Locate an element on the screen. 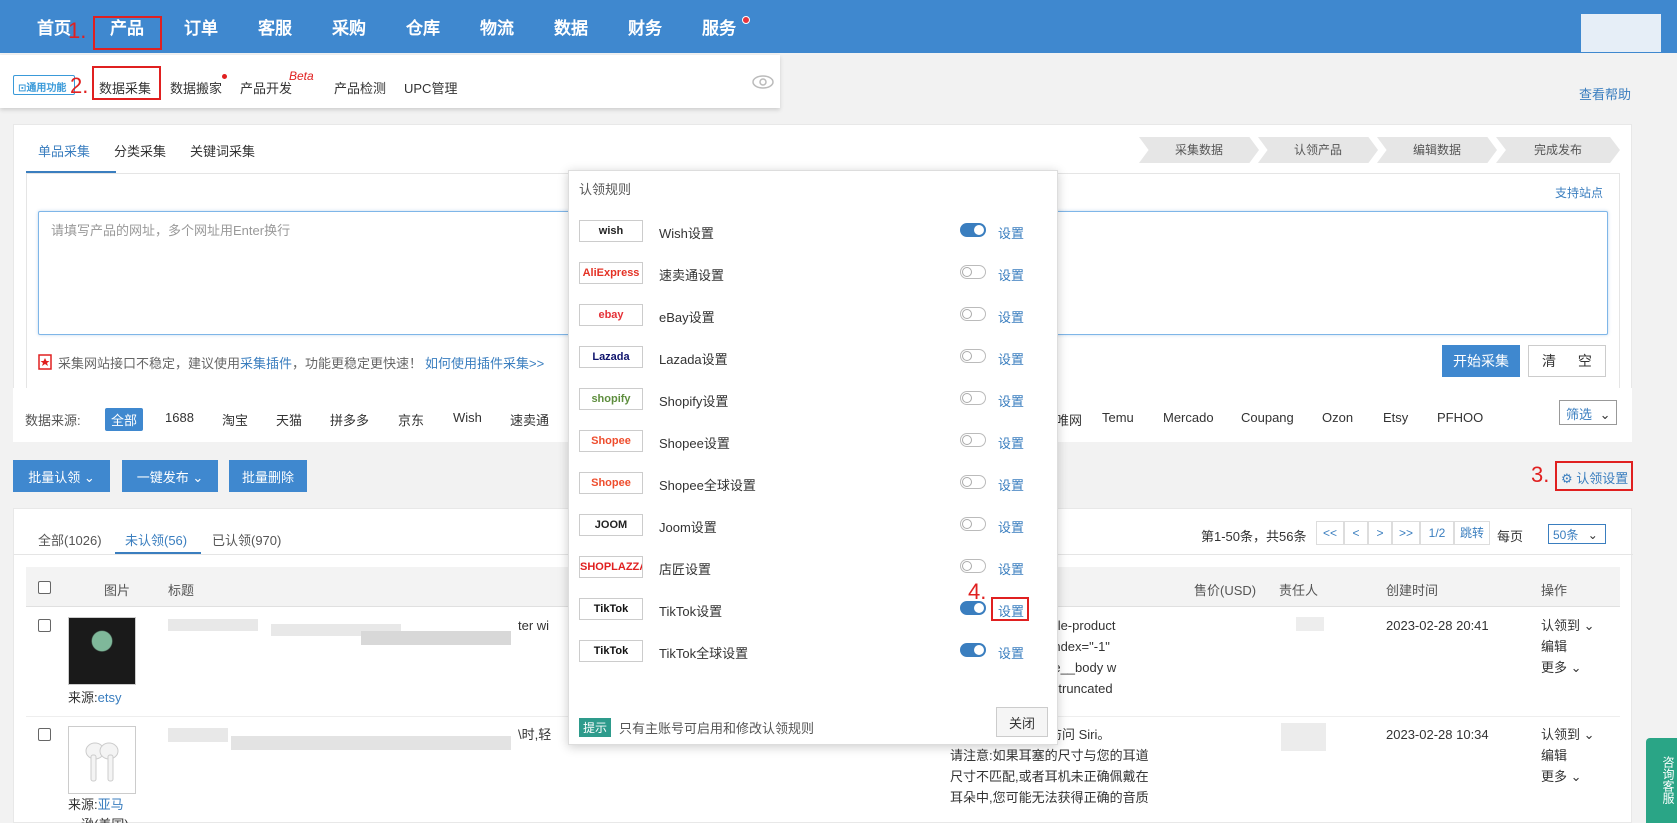 The image size is (1677, 823). per-page-select: 50条 ⌄ is located at coordinates (1577, 534).